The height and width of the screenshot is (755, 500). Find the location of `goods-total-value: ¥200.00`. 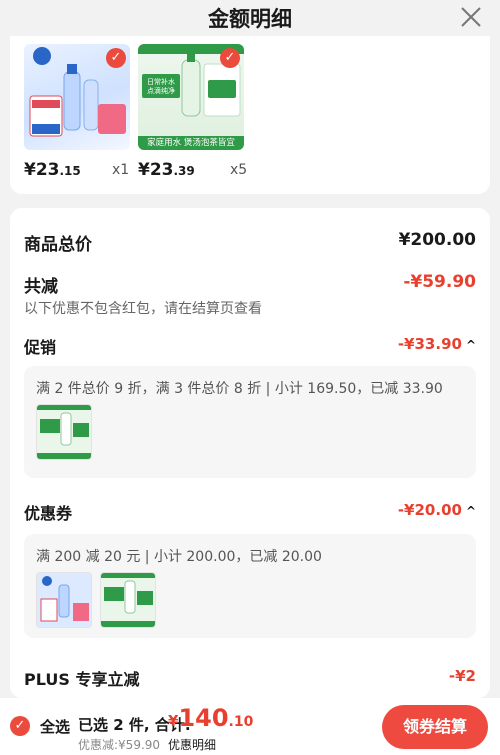

goods-total-value: ¥200.00 is located at coordinates (437, 240).